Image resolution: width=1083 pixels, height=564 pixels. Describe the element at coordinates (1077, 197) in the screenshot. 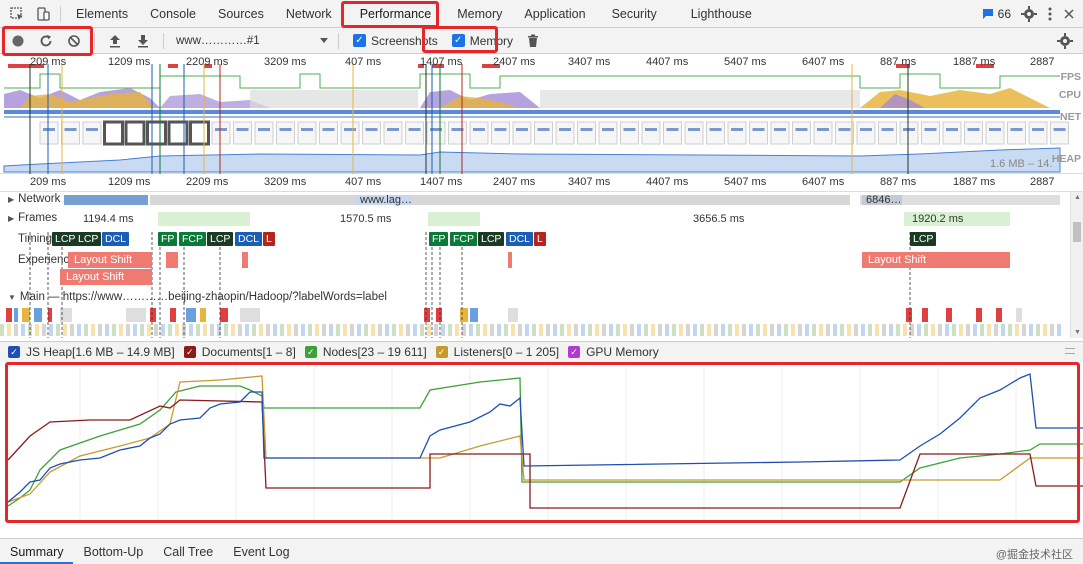

I see `scrollbar-up-arrow-icon: ▲` at that location.